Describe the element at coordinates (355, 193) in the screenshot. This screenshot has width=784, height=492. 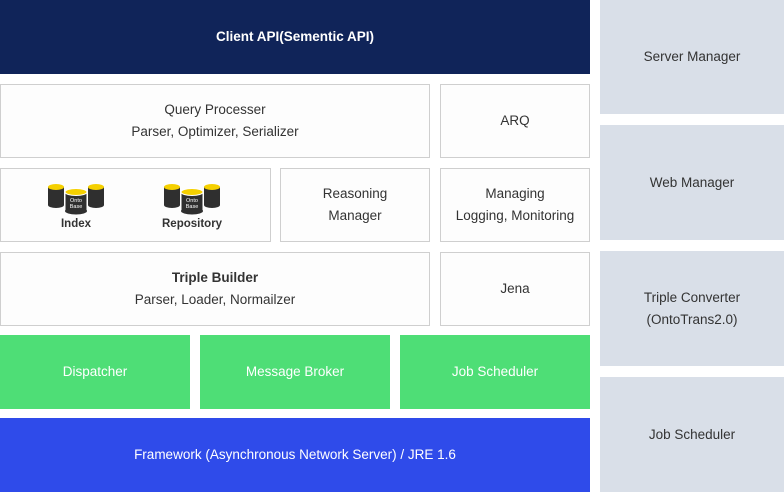
I see `reasoning-line-1: Reasoning` at that location.